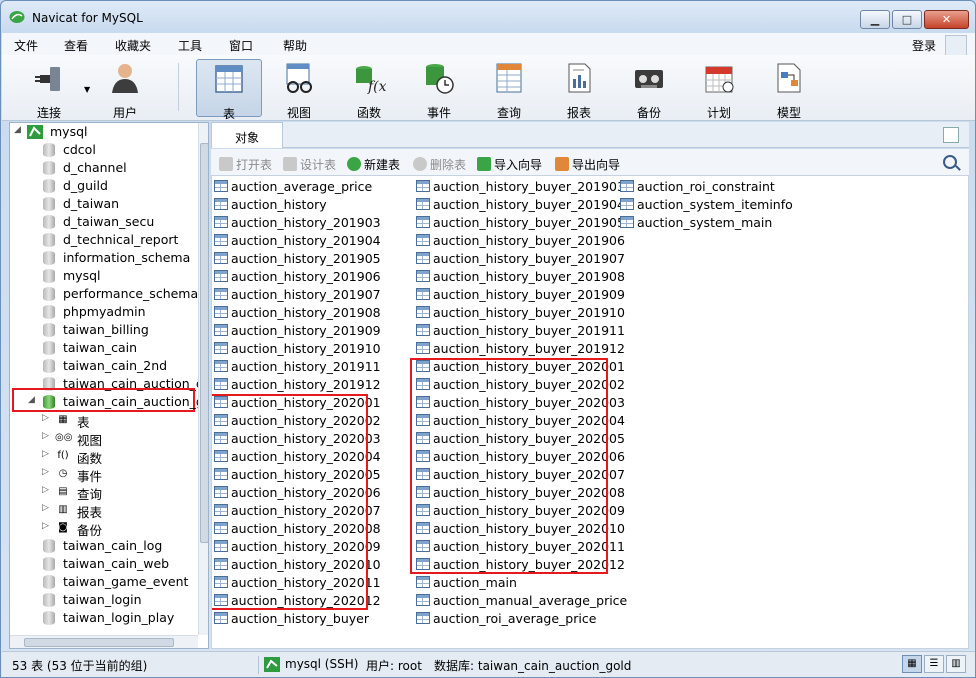 This screenshot has width=976, height=678. Describe the element at coordinates (105, 150) in the screenshot. I see `tree-db-item: cdcol` at that location.